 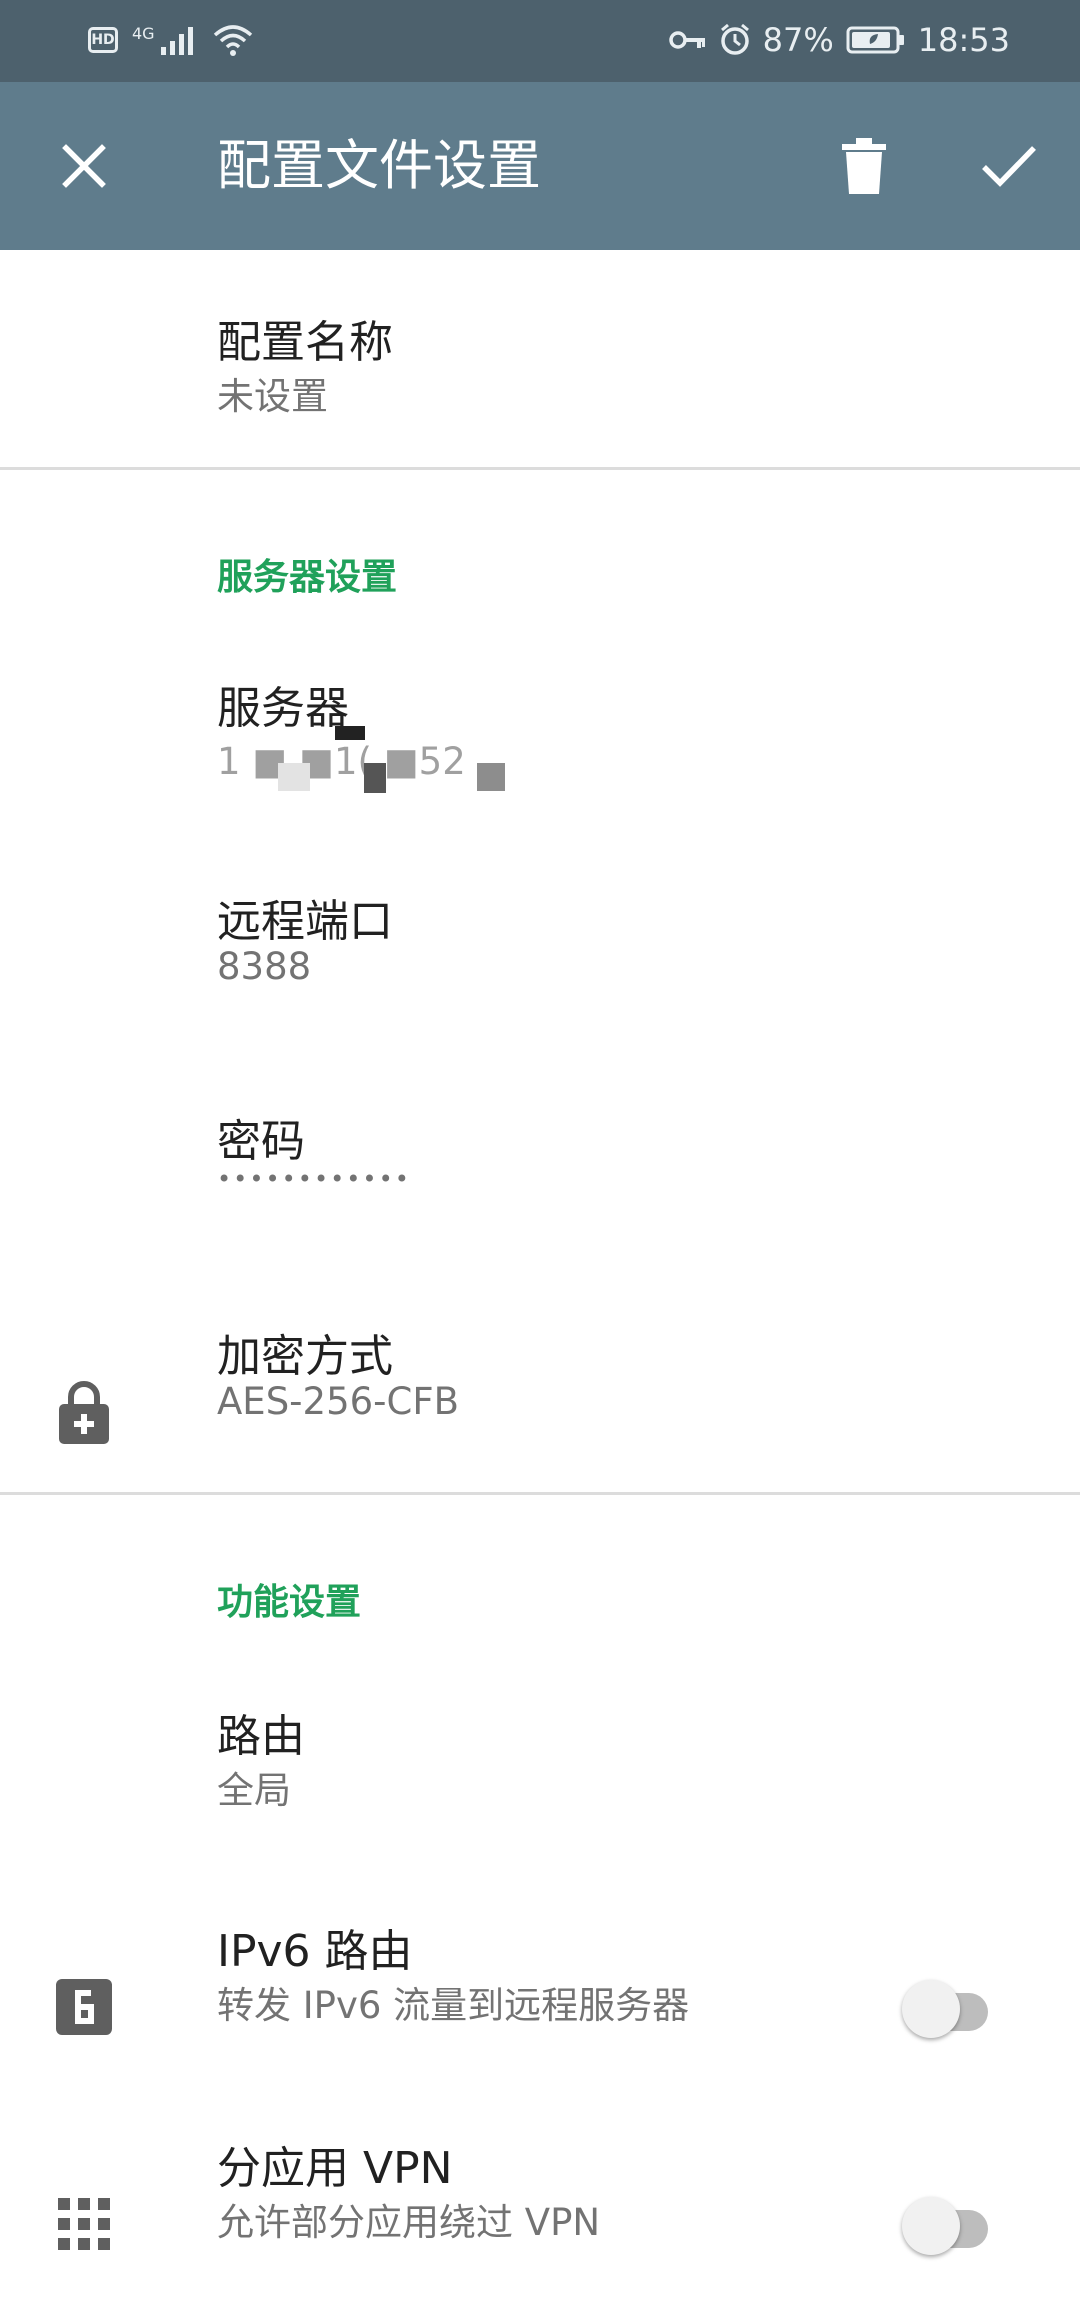 I want to click on ipv6-six-icon, so click(x=84, y=2007).